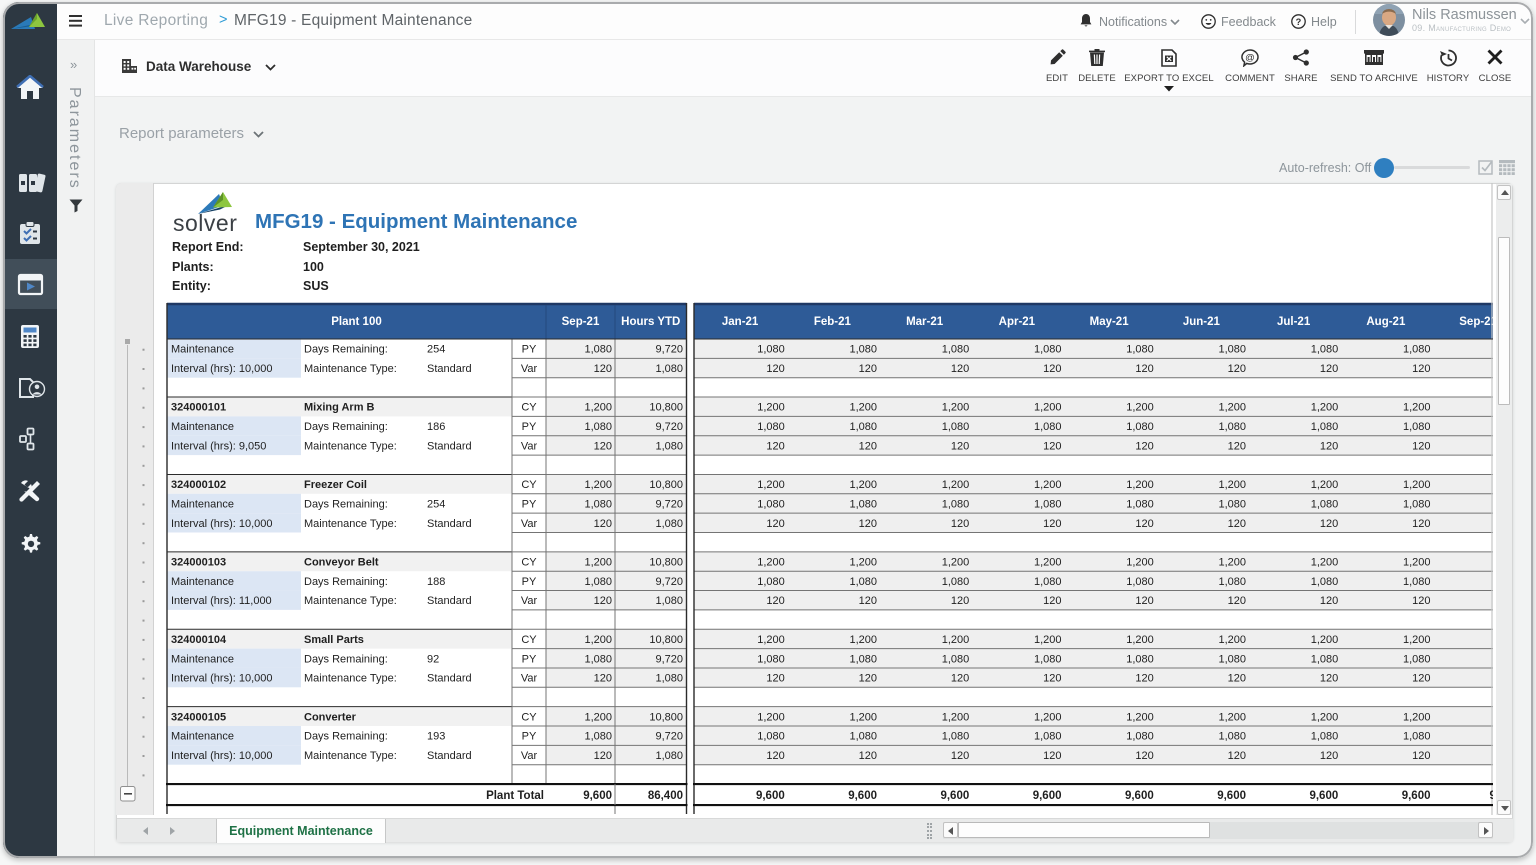 Image resolution: width=1536 pixels, height=865 pixels. Describe the element at coordinates (529, 737) in the screenshot. I see `svg-text: PY` at that location.